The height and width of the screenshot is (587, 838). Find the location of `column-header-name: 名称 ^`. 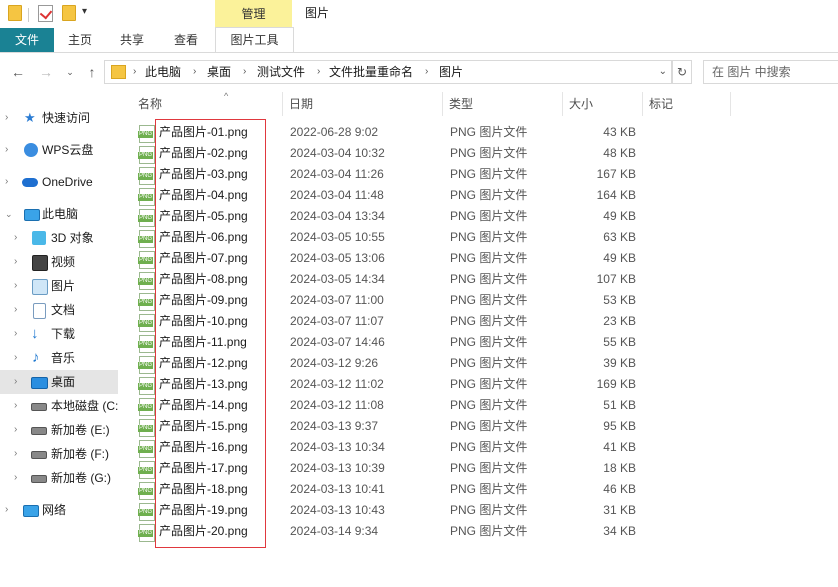

column-header-name: 名称 ^ is located at coordinates (210, 103).